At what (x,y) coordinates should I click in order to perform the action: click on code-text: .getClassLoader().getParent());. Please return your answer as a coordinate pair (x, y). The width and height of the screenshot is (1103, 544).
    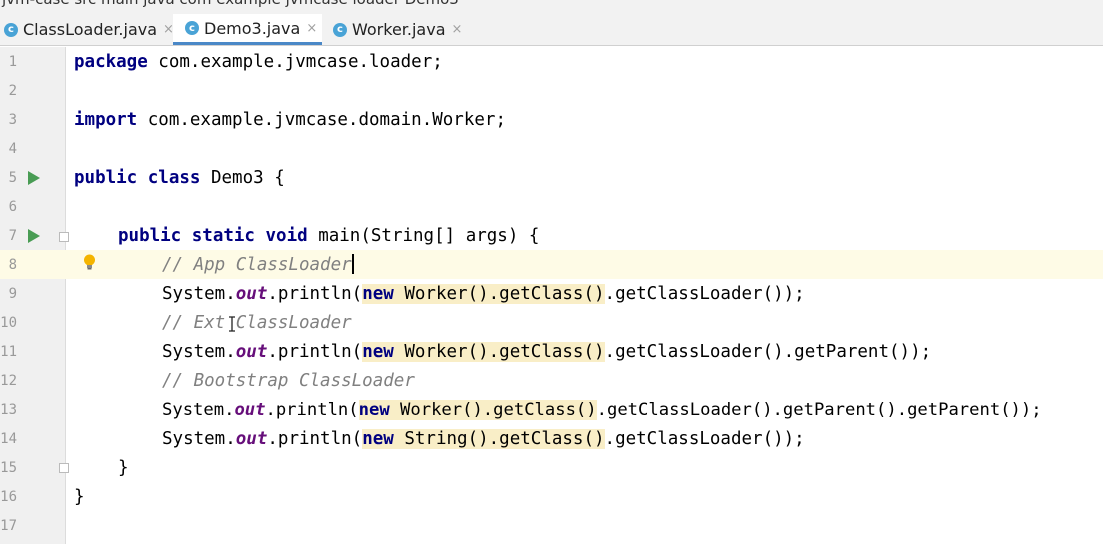
    Looking at the image, I should click on (768, 352).